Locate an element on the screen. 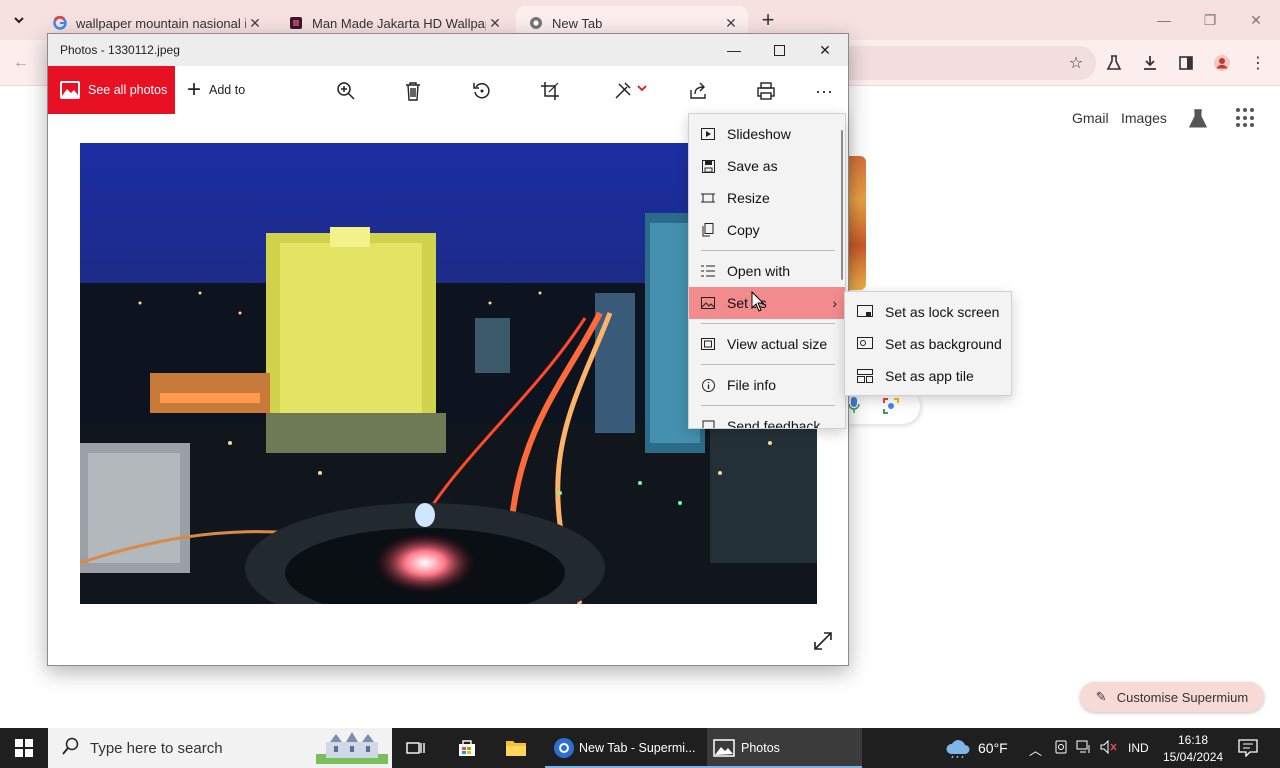 This screenshot has width=1280, height=768. see-all-photos-button: See all photos is located at coordinates (111, 90).